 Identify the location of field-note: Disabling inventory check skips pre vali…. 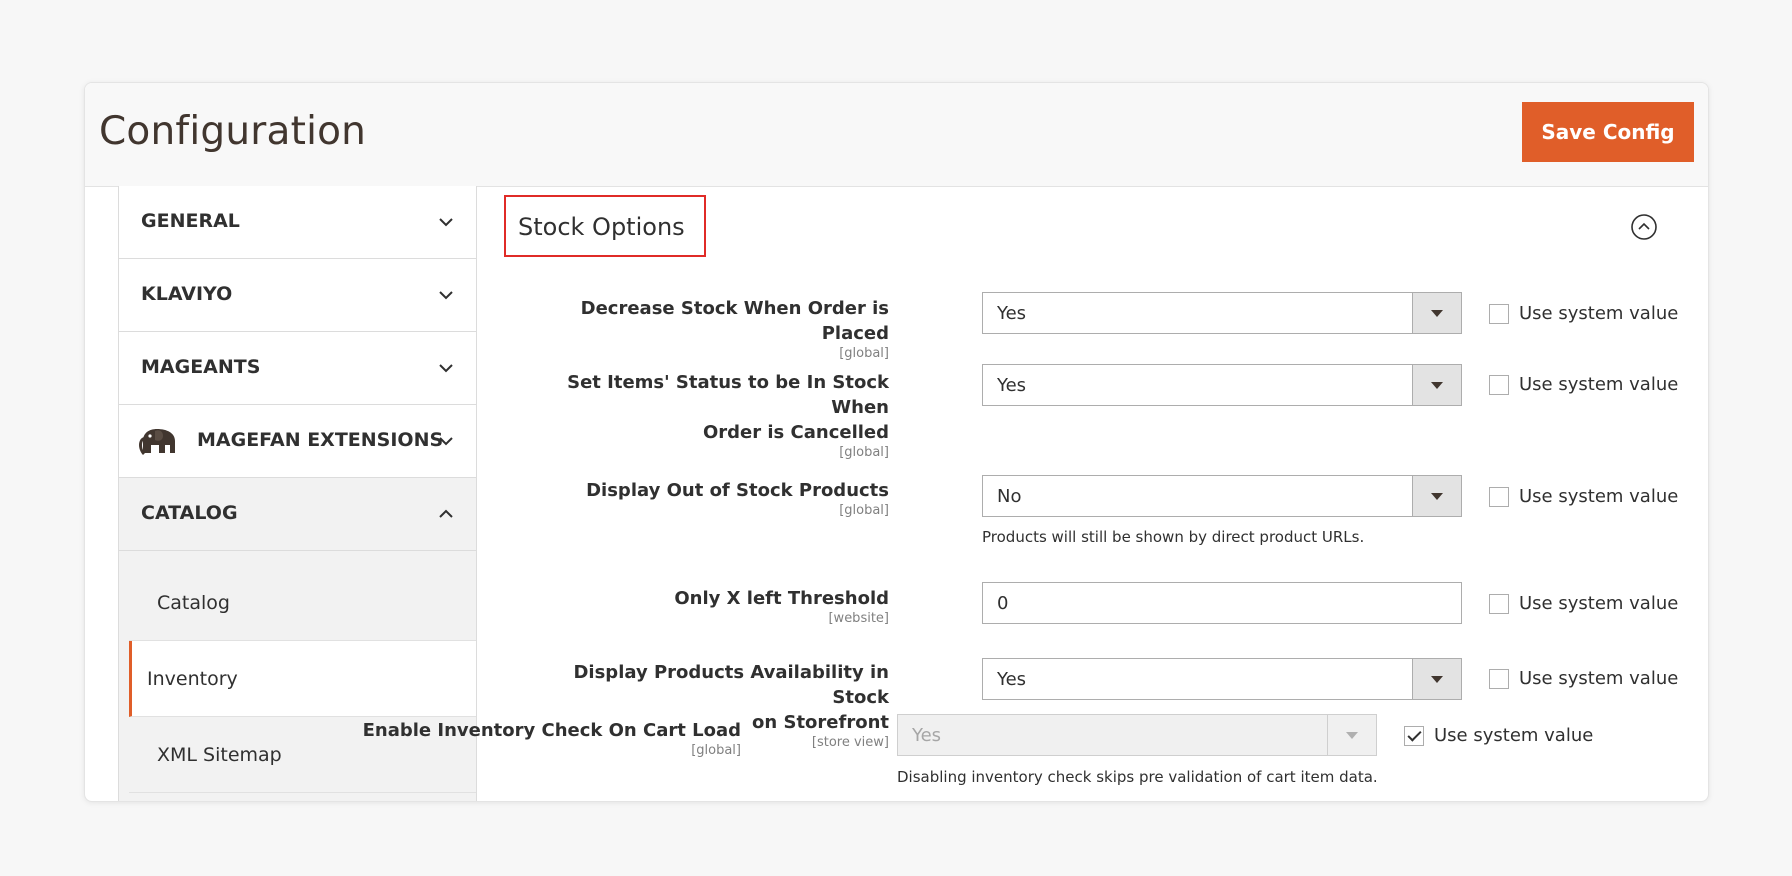
(1137, 777).